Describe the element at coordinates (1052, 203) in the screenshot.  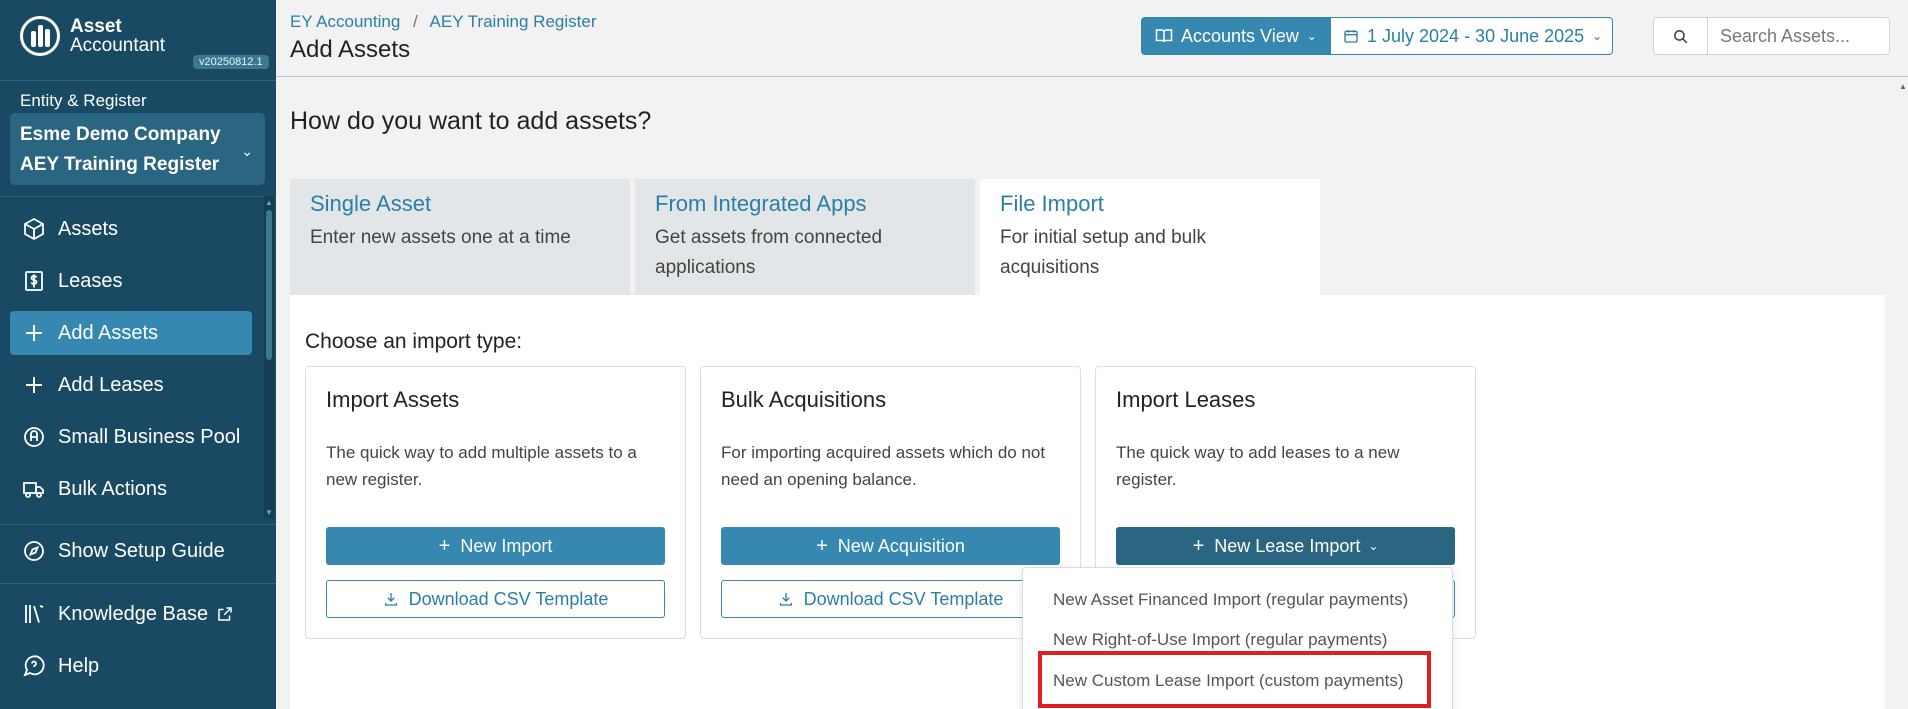
I see `tab-title: File Import` at that location.